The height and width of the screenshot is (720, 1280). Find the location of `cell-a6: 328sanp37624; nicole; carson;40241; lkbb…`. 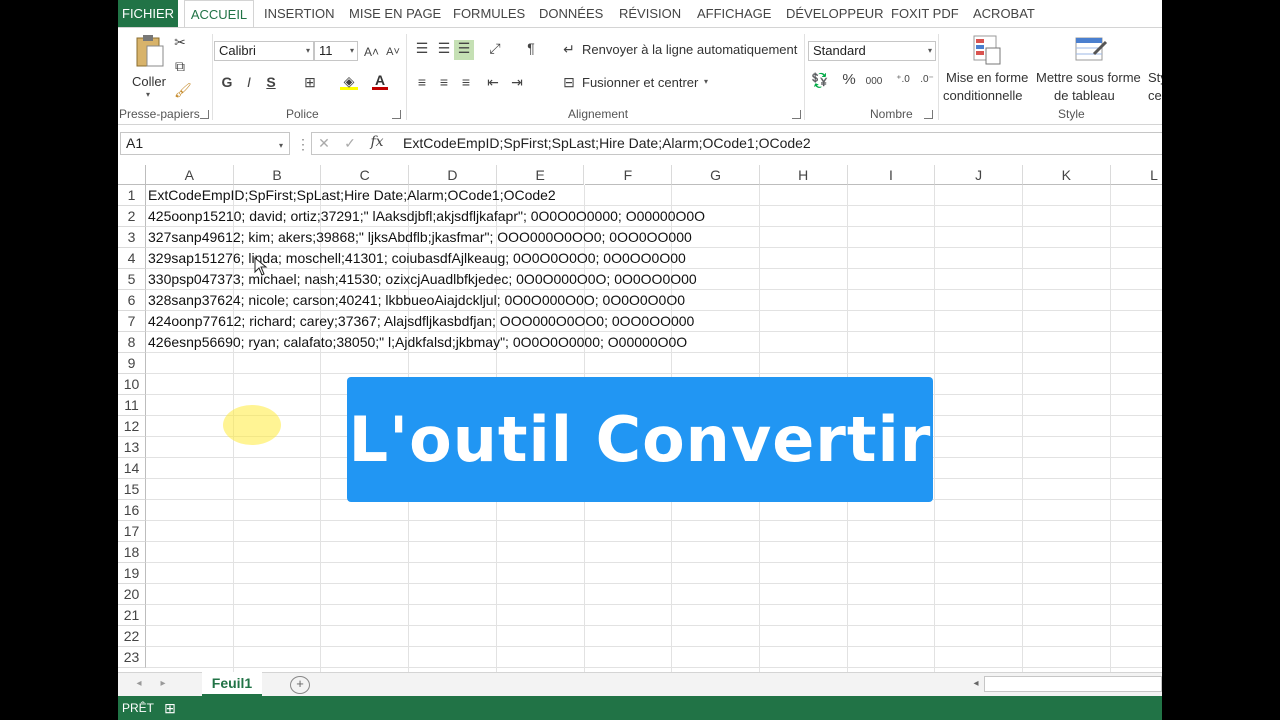

cell-a6: 328sanp37624; nicole; carson;40241; lkbb… is located at coordinates (416, 300).